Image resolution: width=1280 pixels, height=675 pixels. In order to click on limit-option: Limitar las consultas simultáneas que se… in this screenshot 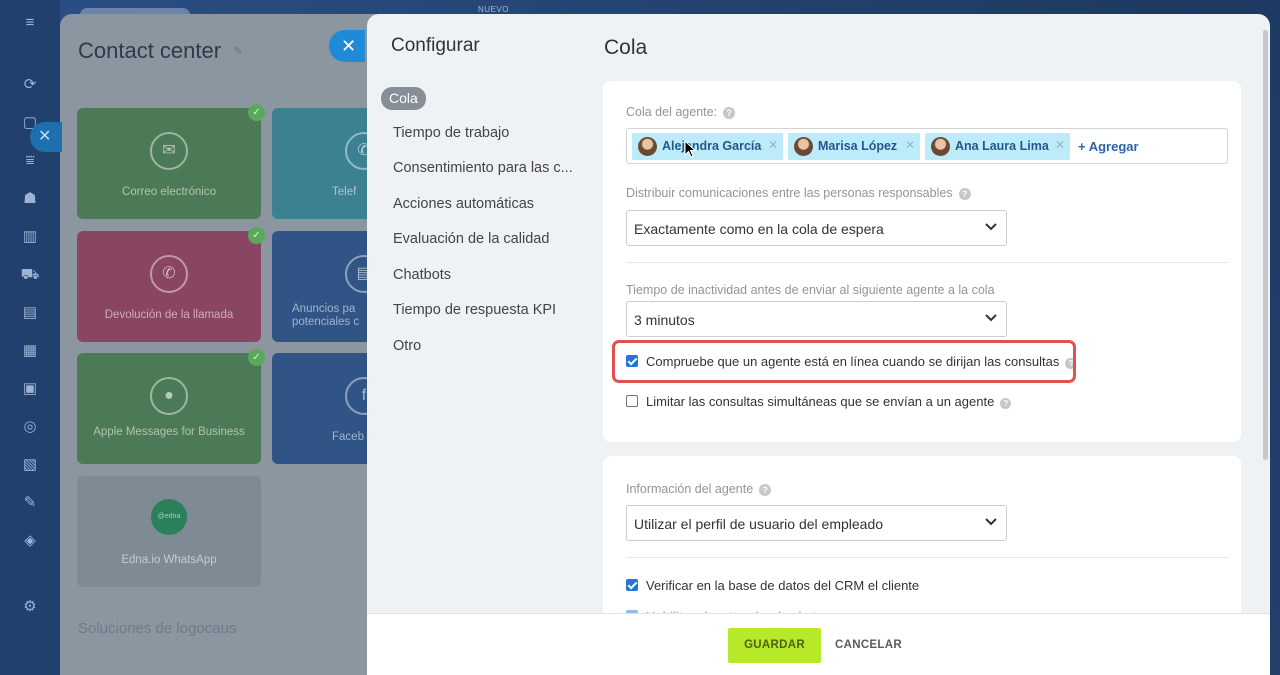, I will do `click(819, 401)`.